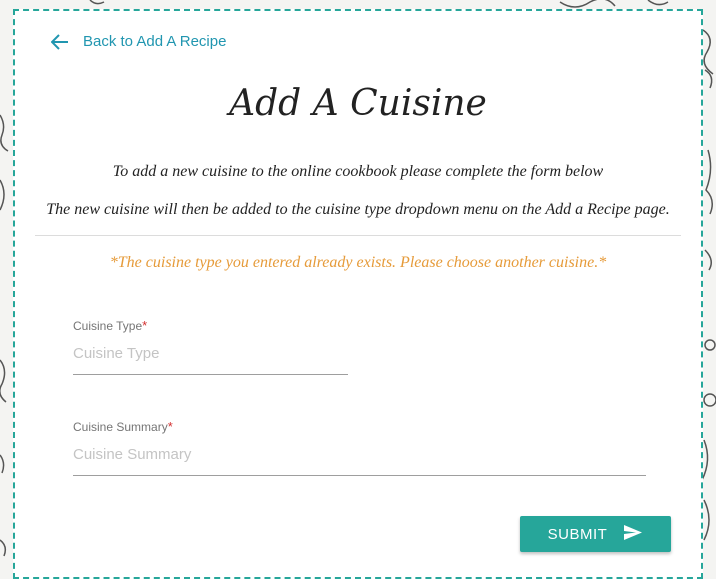  What do you see at coordinates (155, 41) in the screenshot?
I see `back-link-label: Back to Add A Recipe` at bounding box center [155, 41].